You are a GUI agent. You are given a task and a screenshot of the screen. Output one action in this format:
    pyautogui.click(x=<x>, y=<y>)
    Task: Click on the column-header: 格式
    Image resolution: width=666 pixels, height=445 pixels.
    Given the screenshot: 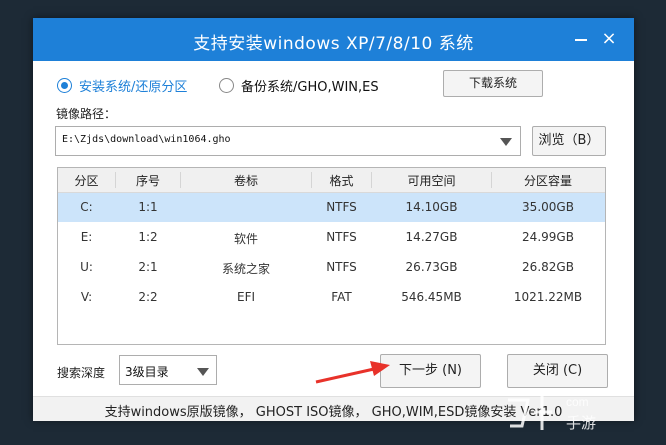 What is the action you would take?
    pyautogui.click(x=342, y=180)
    